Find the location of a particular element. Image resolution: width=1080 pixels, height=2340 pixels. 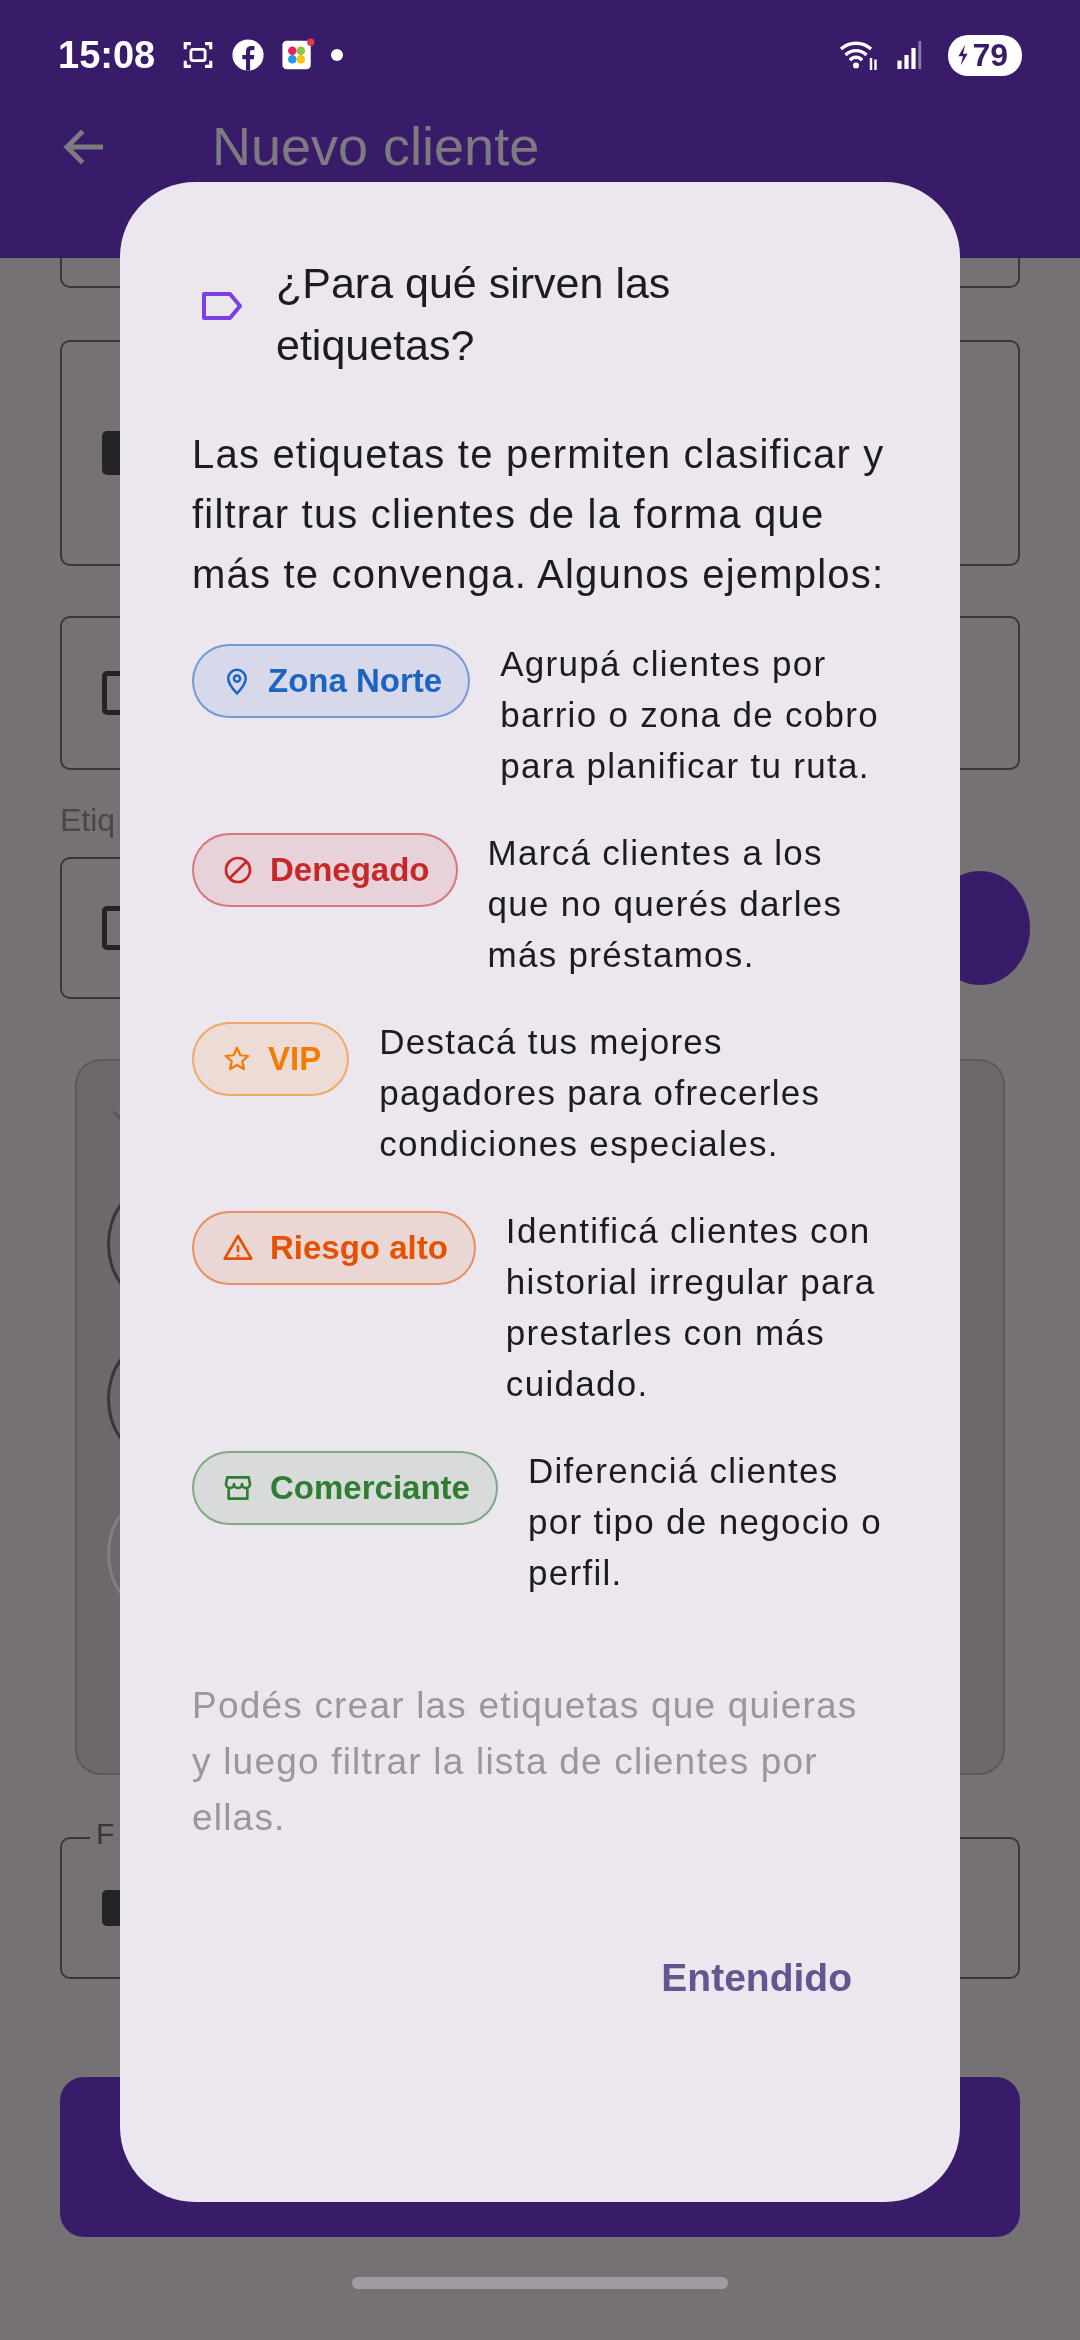

tag-description: Marcá clientes a los que no querés darles más préstamos. is located at coordinates (665, 904).